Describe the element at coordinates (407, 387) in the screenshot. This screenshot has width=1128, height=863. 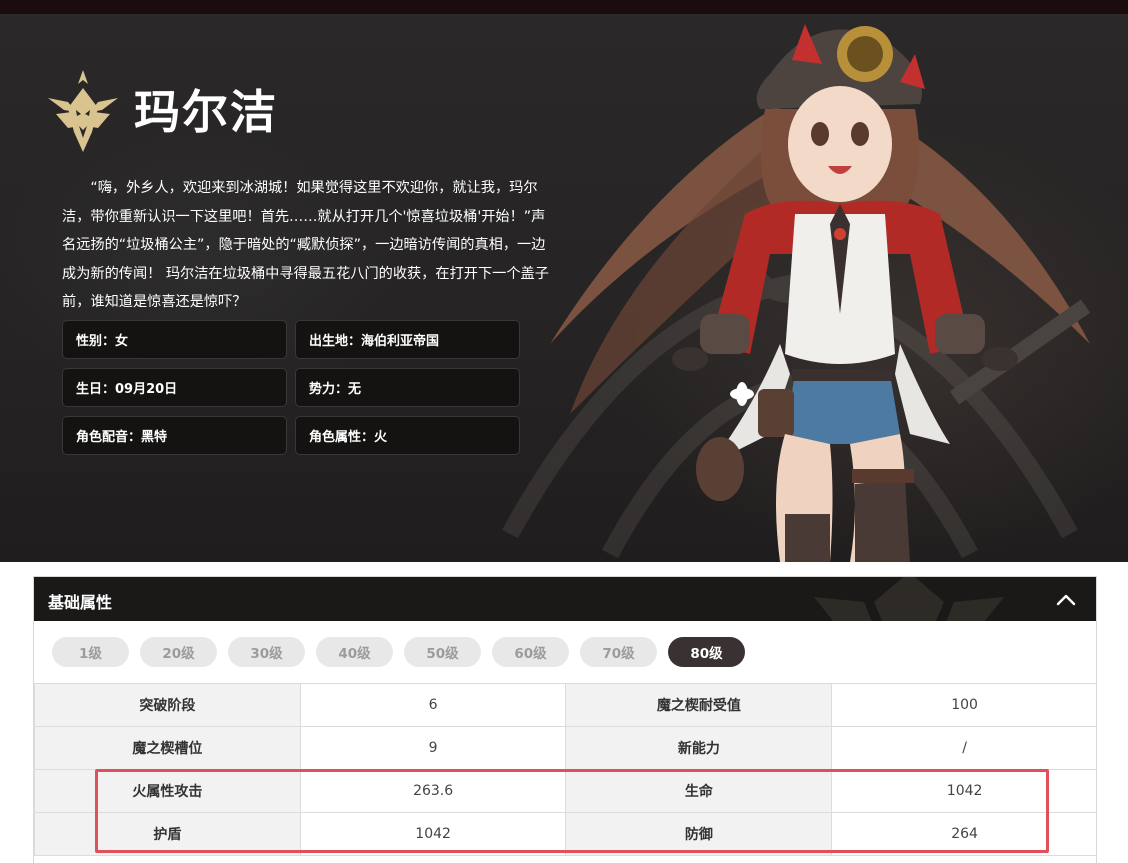
I see `info-faction: 势力：无` at that location.